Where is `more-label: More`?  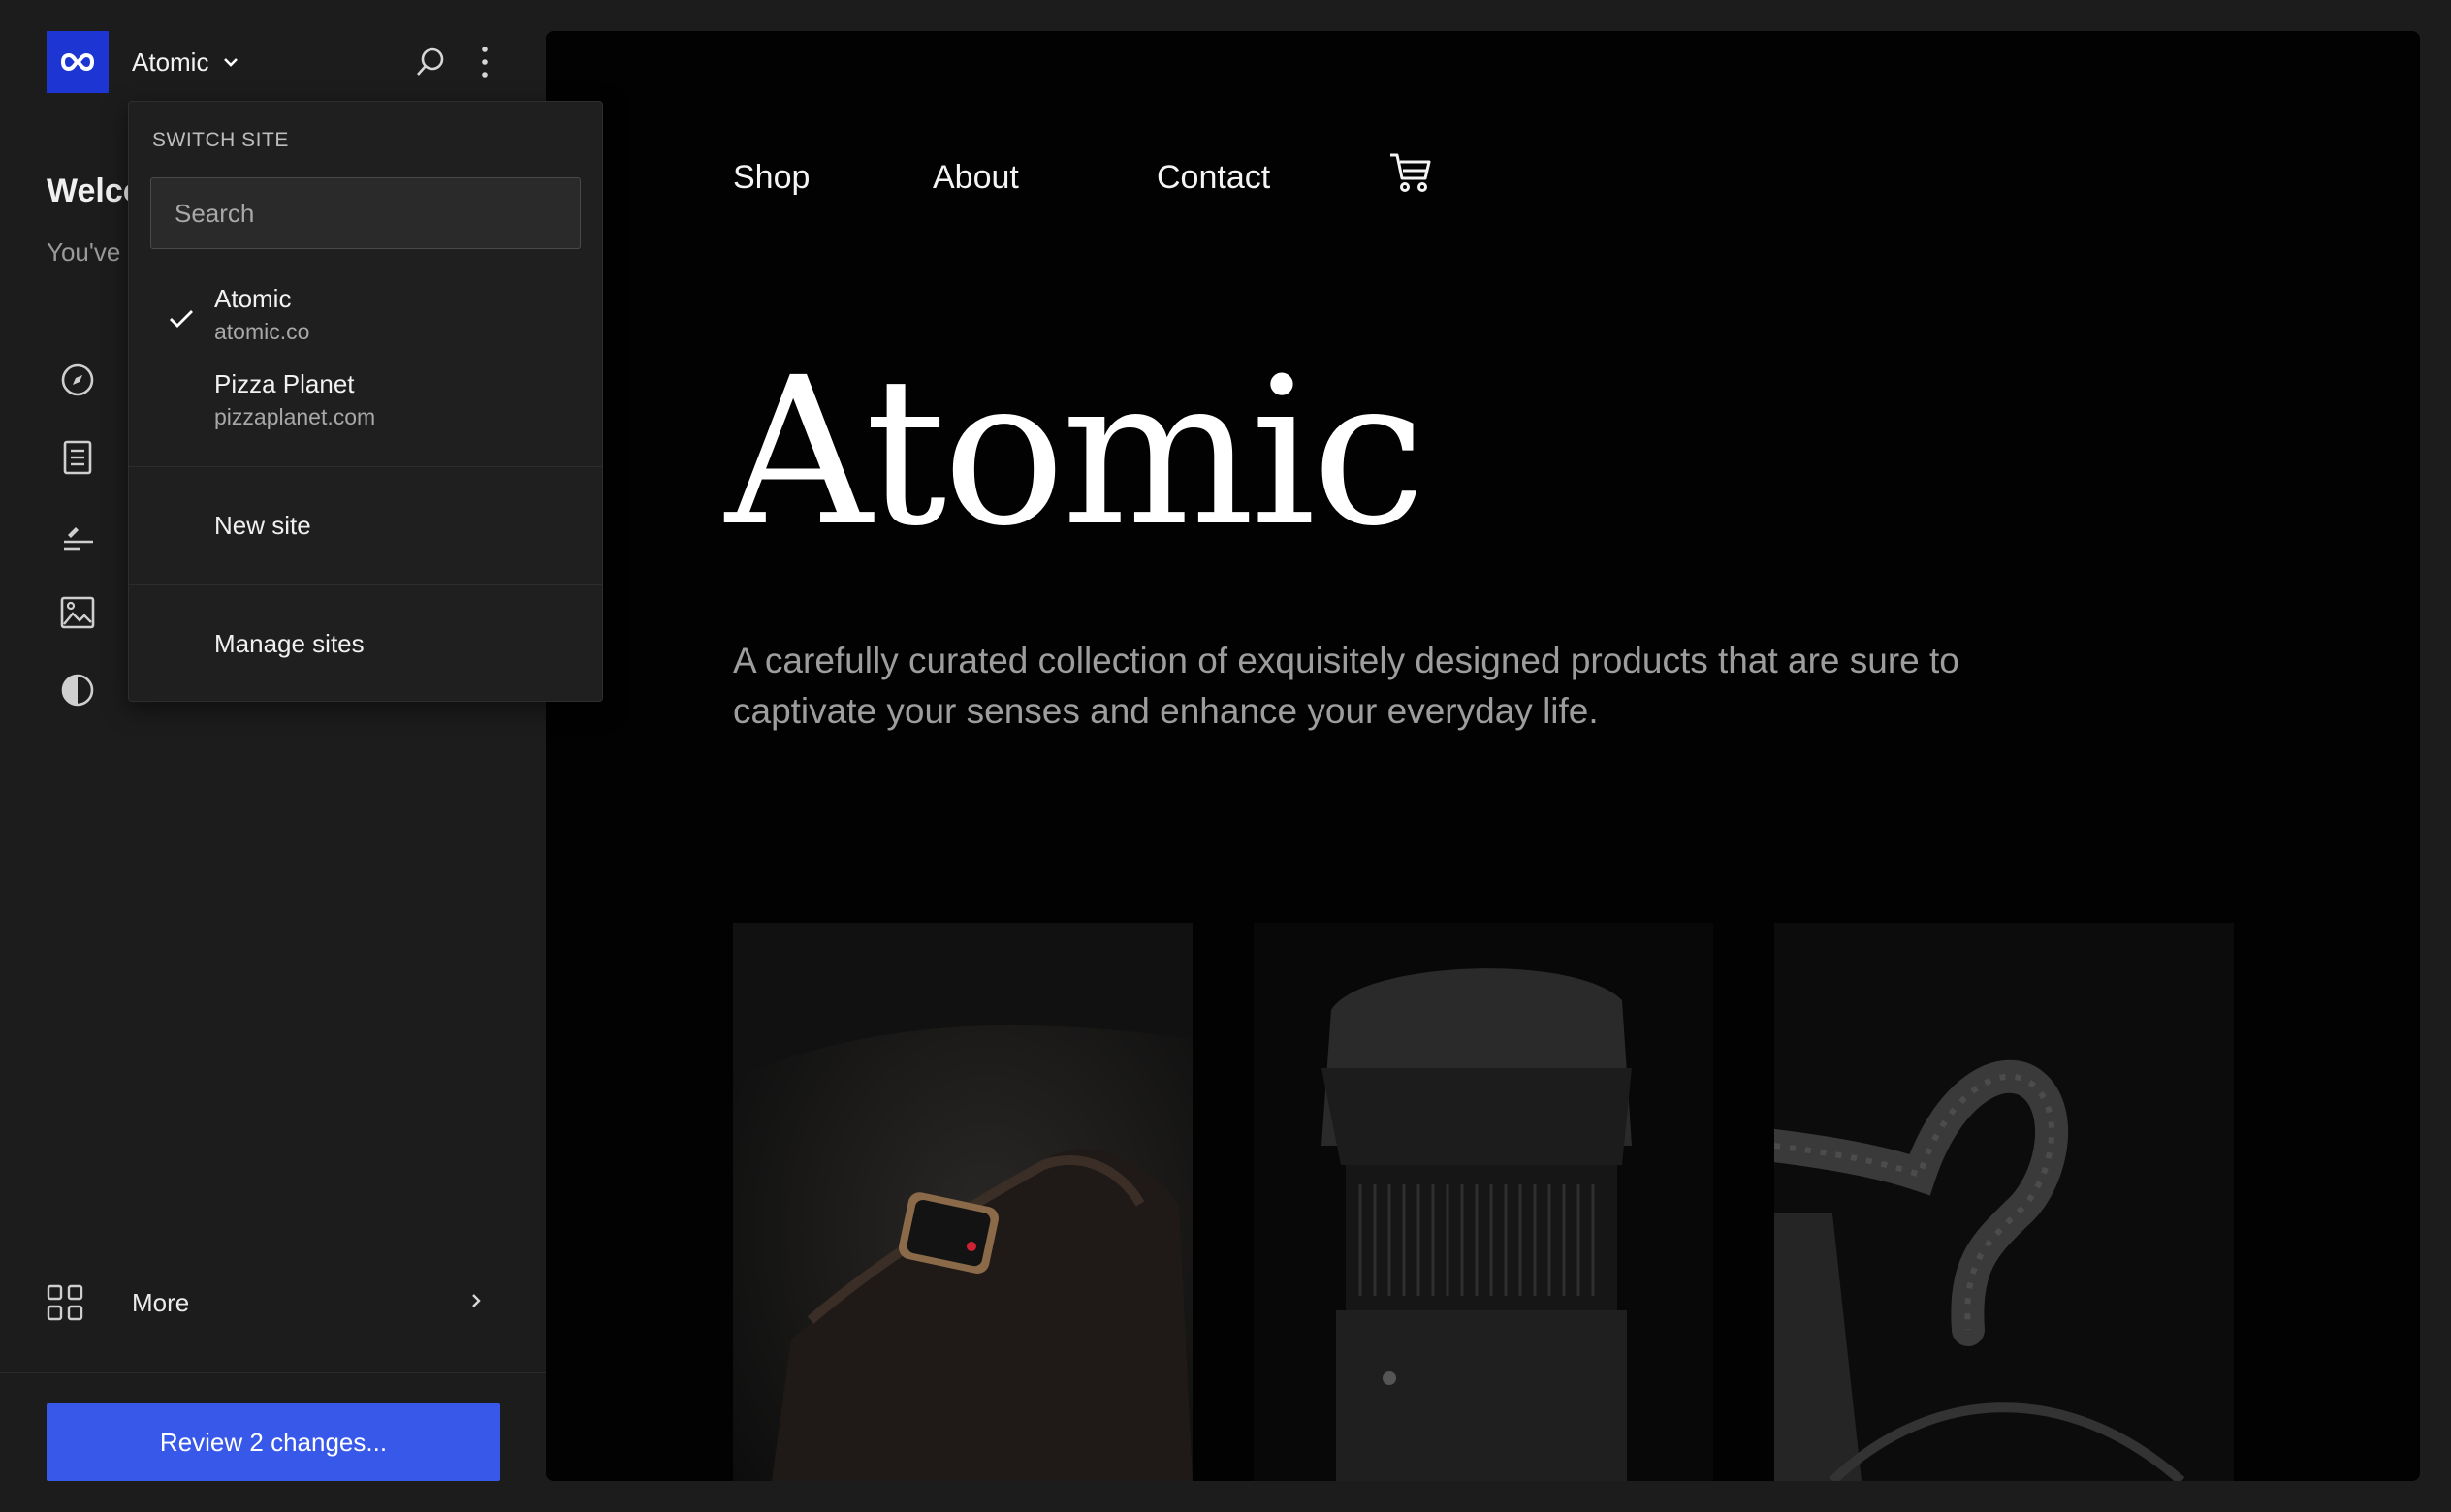
more-label: More is located at coordinates (161, 1302).